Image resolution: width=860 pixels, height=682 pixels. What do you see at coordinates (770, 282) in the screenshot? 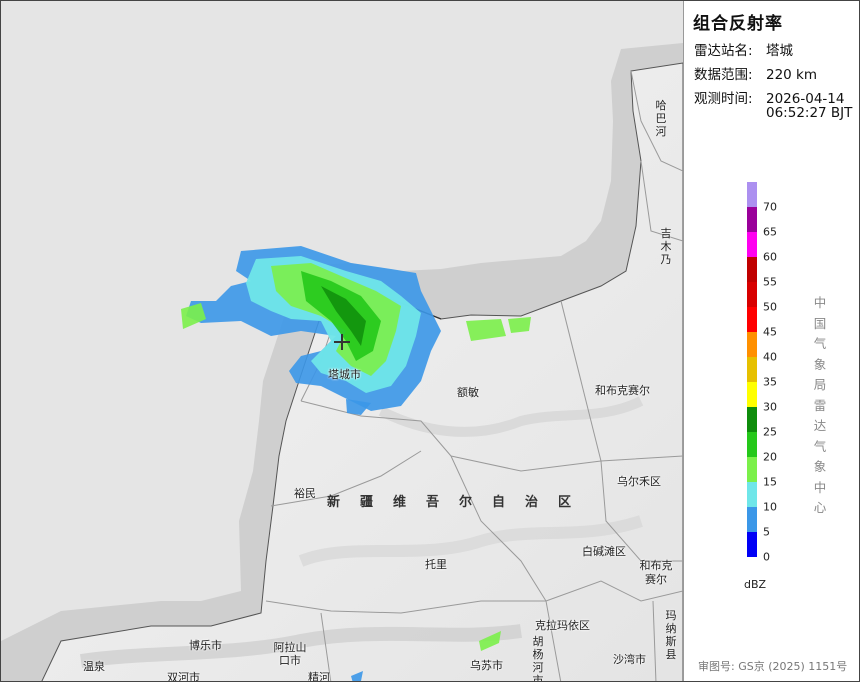
I see `legend-tick-label: 55` at bounding box center [770, 282].